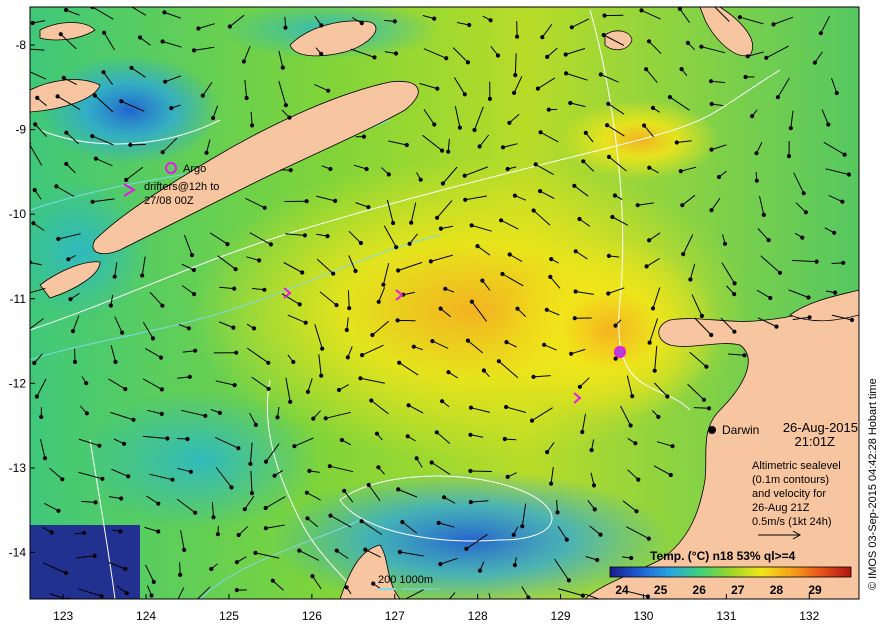  I want to click on lat-tick-label: -9, so click(20, 130).